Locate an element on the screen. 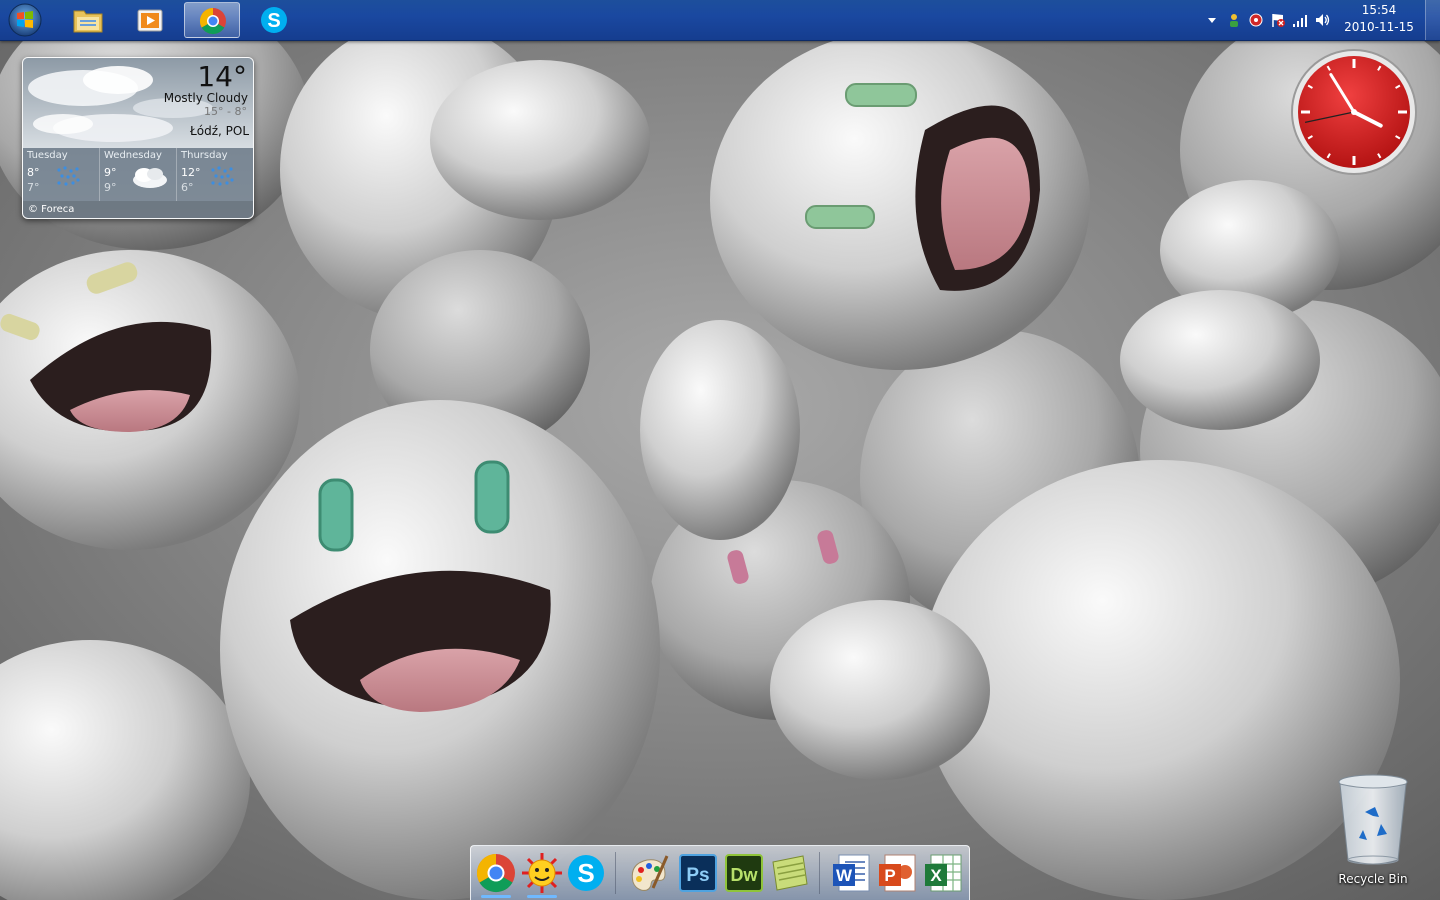 This screenshot has height=900, width=1440. forecast-low: 9° is located at coordinates (110, 187).